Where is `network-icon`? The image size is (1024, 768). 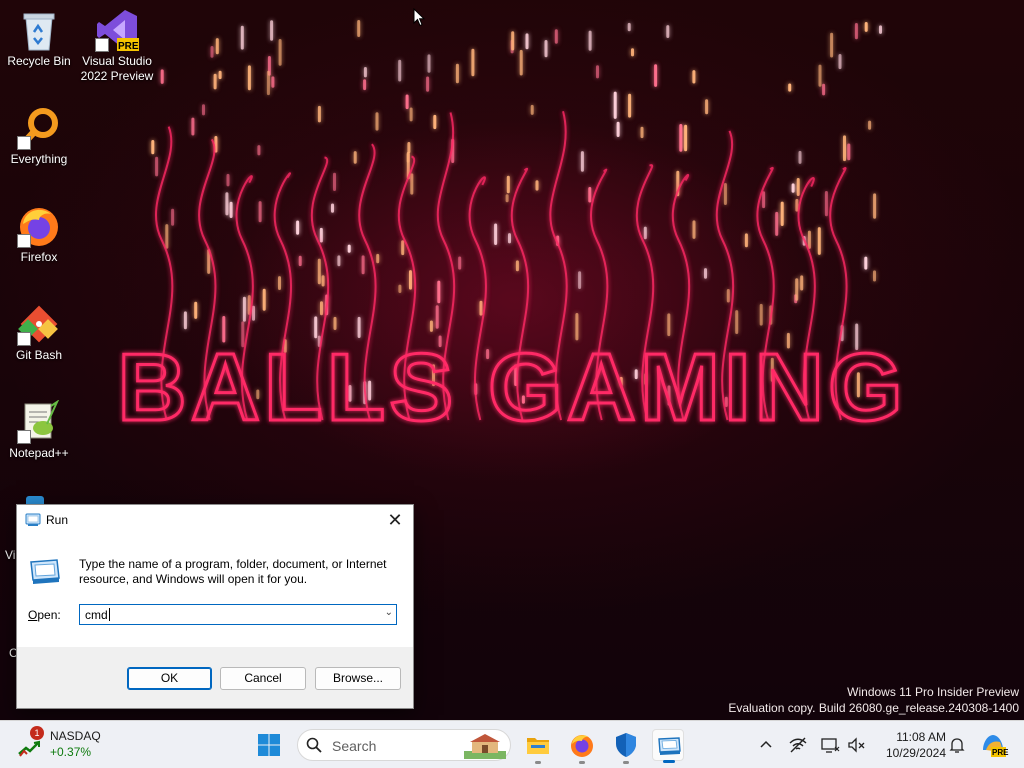
network-icon is located at coordinates (798, 745).